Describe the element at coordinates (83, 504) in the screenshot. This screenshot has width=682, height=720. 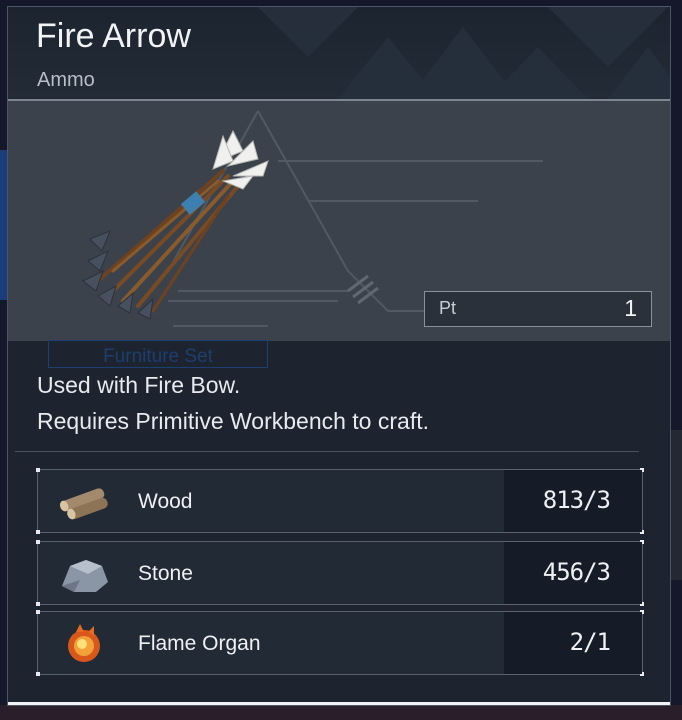
I see `wood-icon` at that location.